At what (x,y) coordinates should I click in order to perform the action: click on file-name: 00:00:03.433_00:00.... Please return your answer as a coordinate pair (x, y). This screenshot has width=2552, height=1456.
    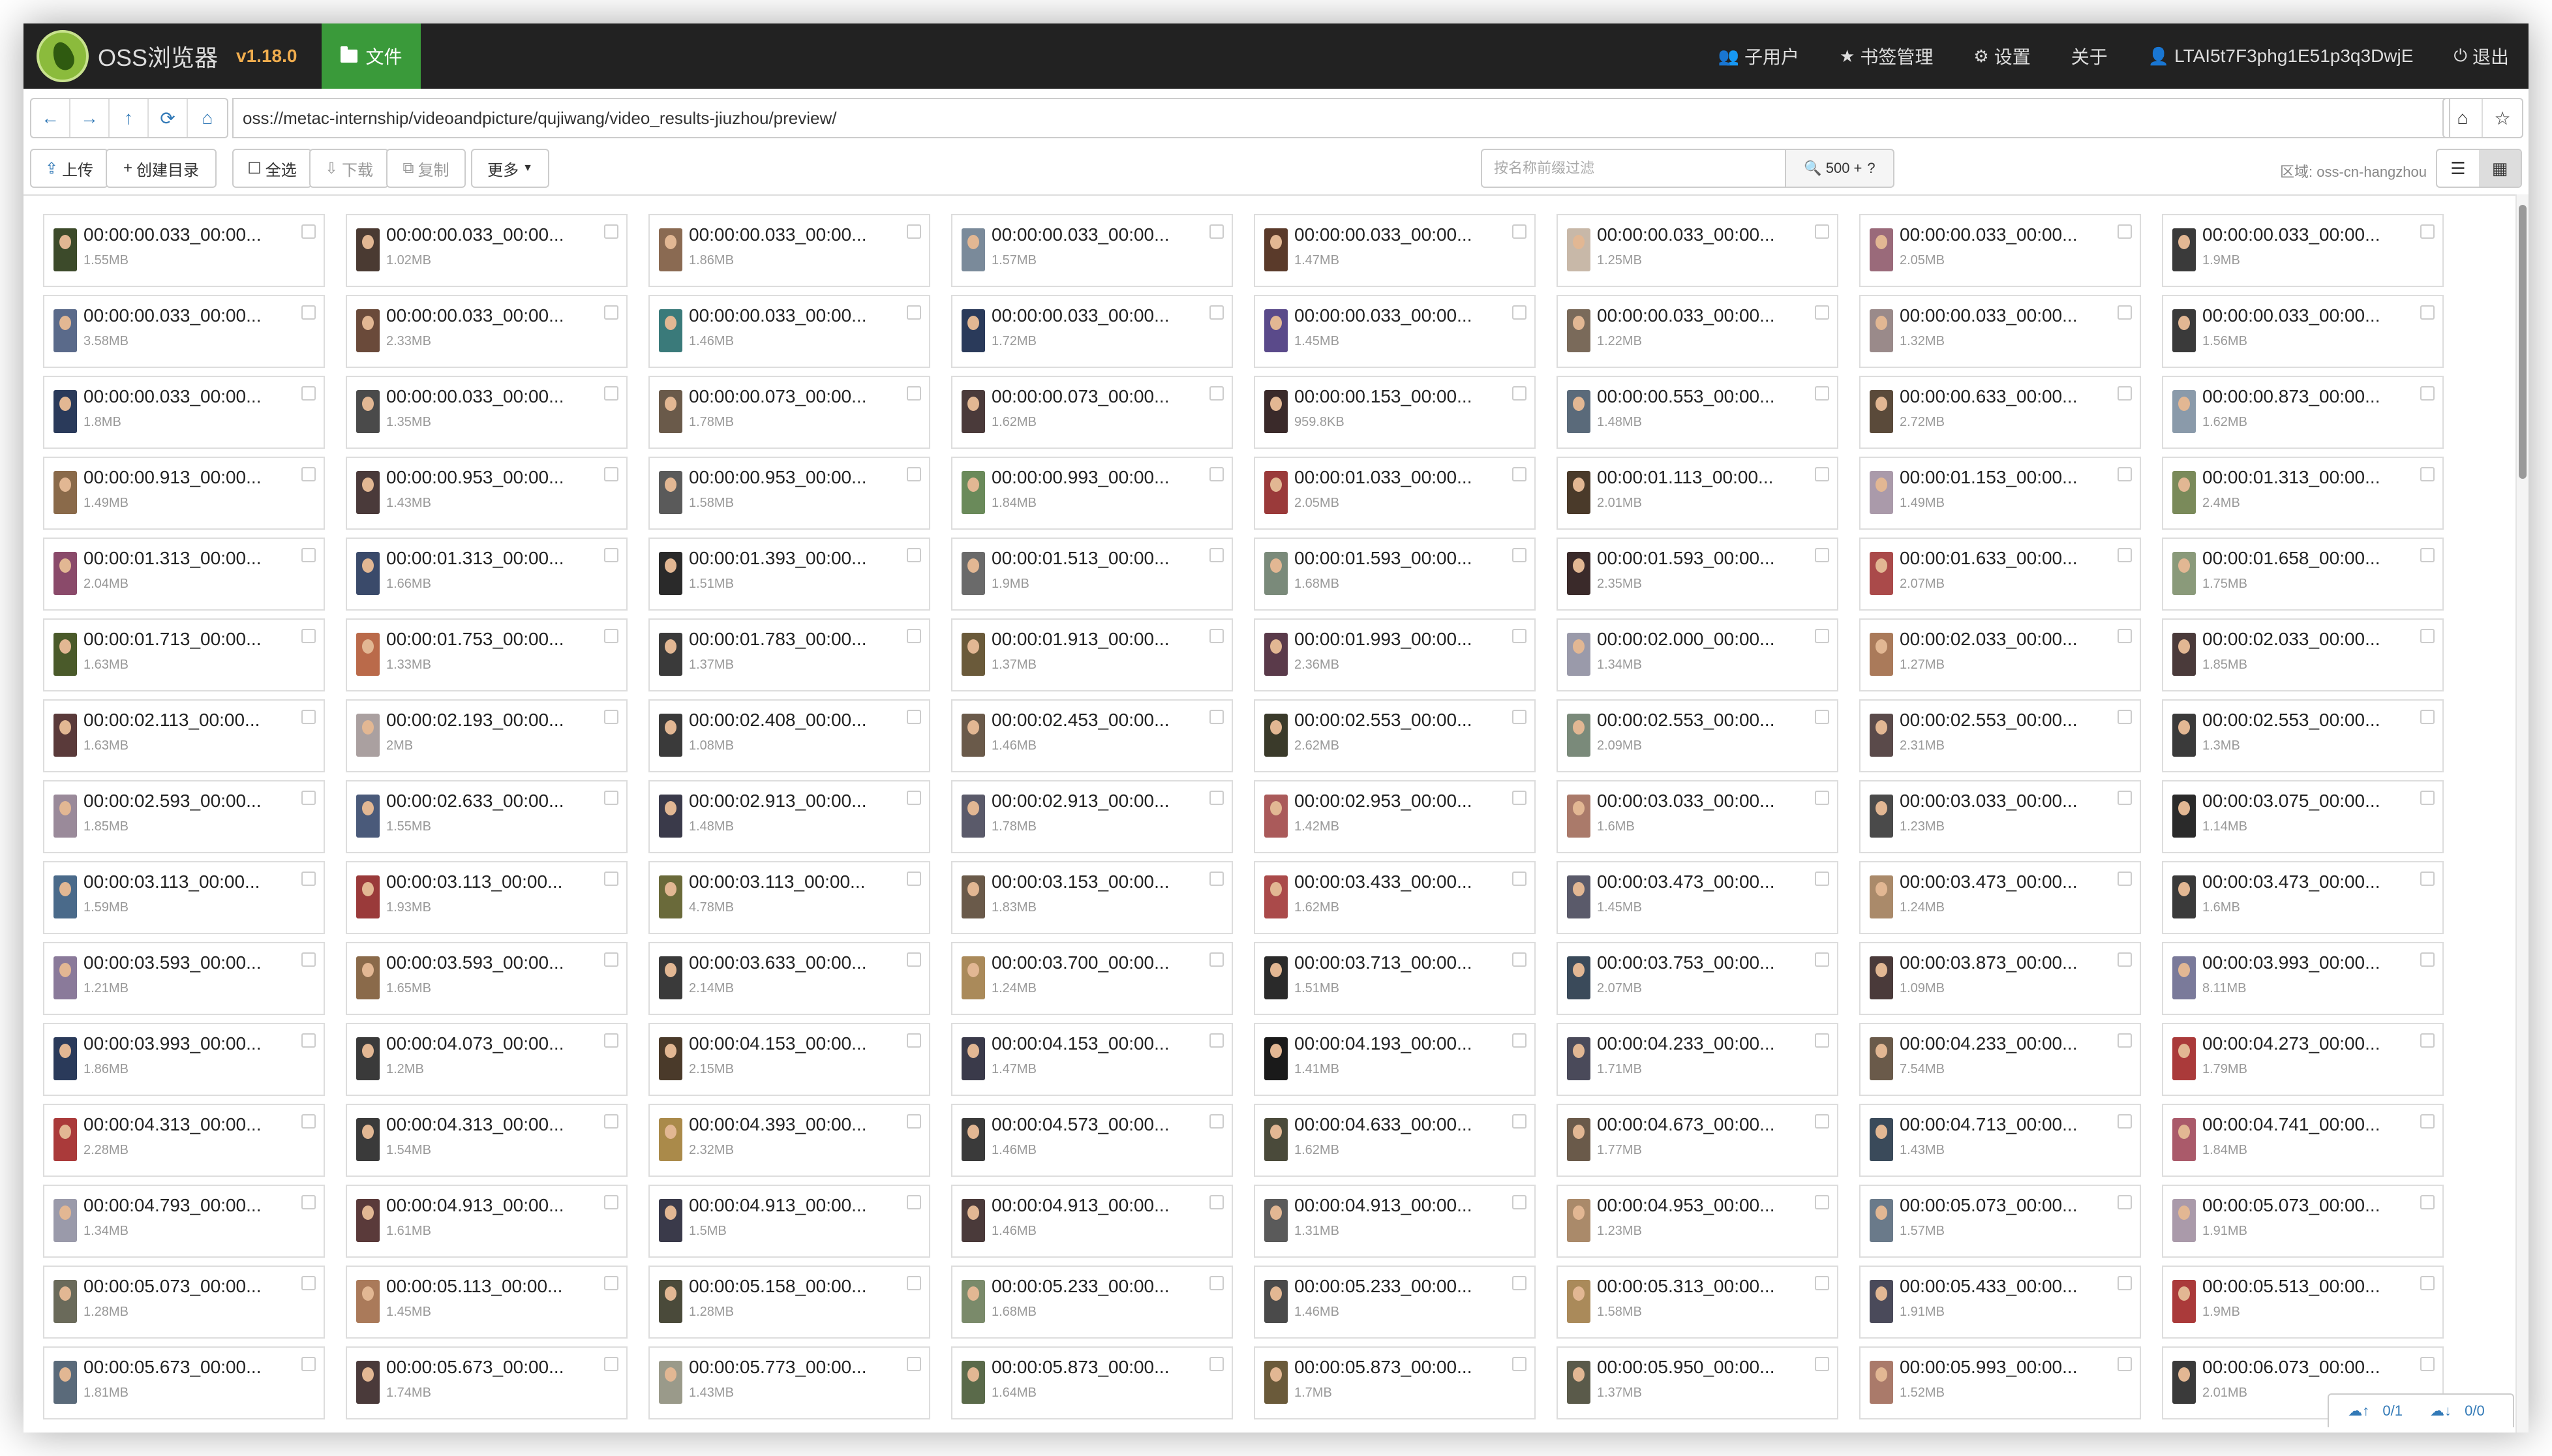
    Looking at the image, I should click on (1383, 882).